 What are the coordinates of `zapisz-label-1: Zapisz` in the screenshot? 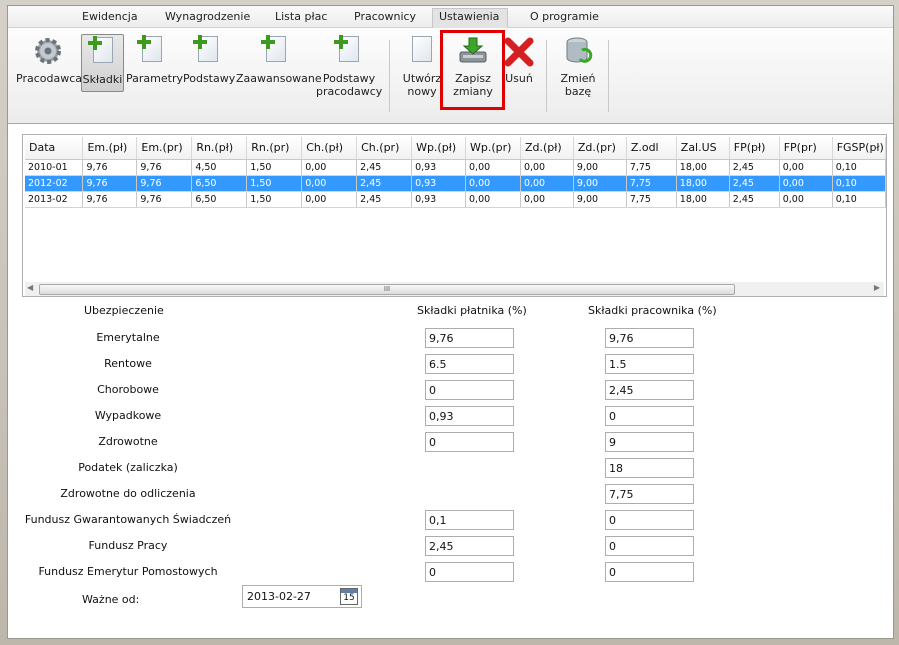 It's located at (473, 78).